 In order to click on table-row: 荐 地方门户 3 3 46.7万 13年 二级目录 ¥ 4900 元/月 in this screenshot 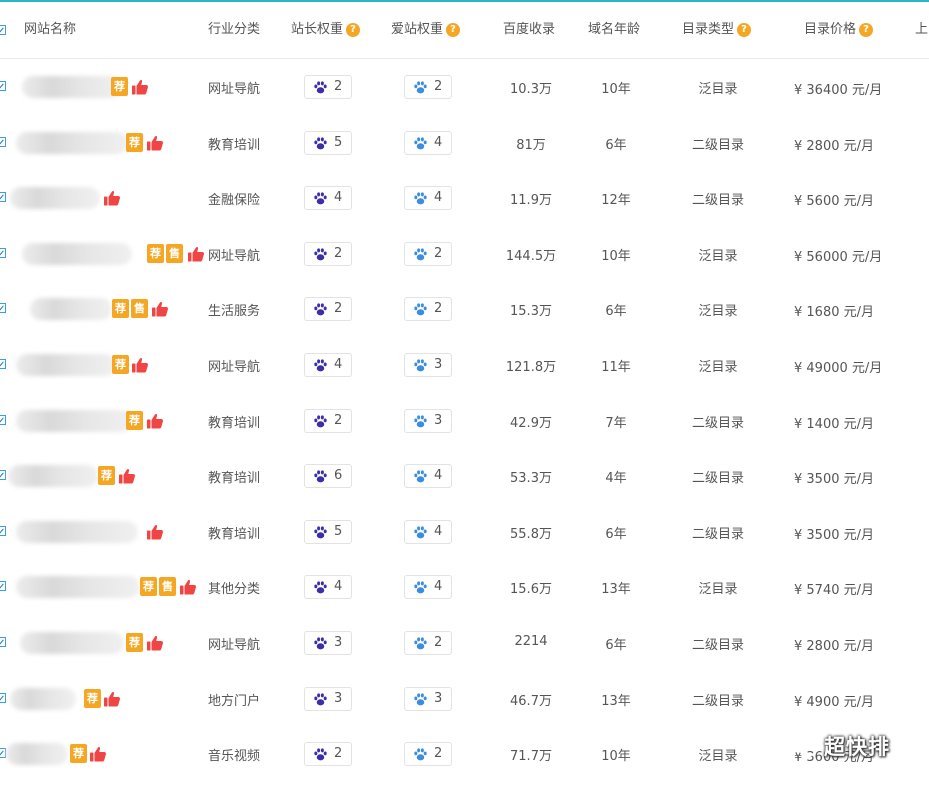, I will do `click(464, 699)`.